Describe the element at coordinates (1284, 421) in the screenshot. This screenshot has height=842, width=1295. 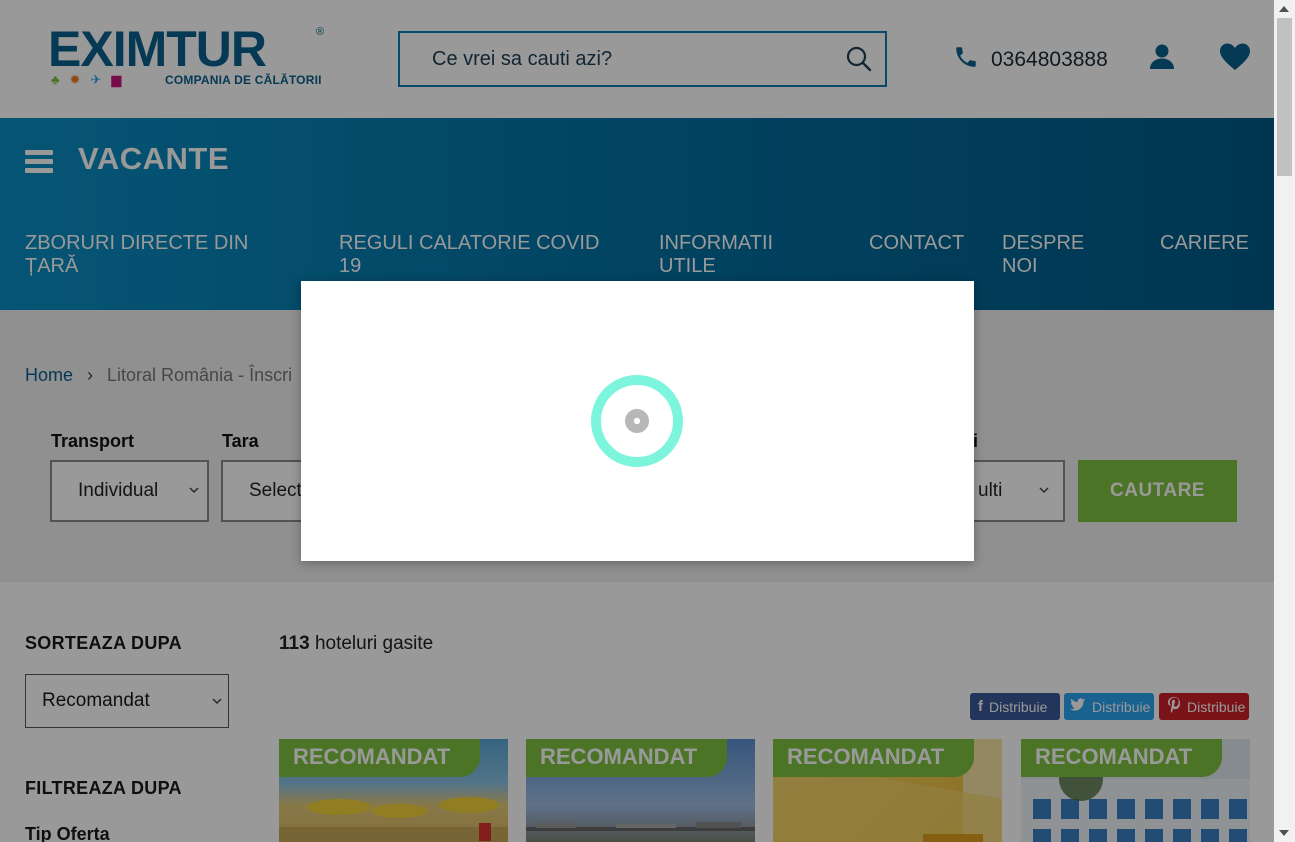
I see `page-scrollbar` at that location.